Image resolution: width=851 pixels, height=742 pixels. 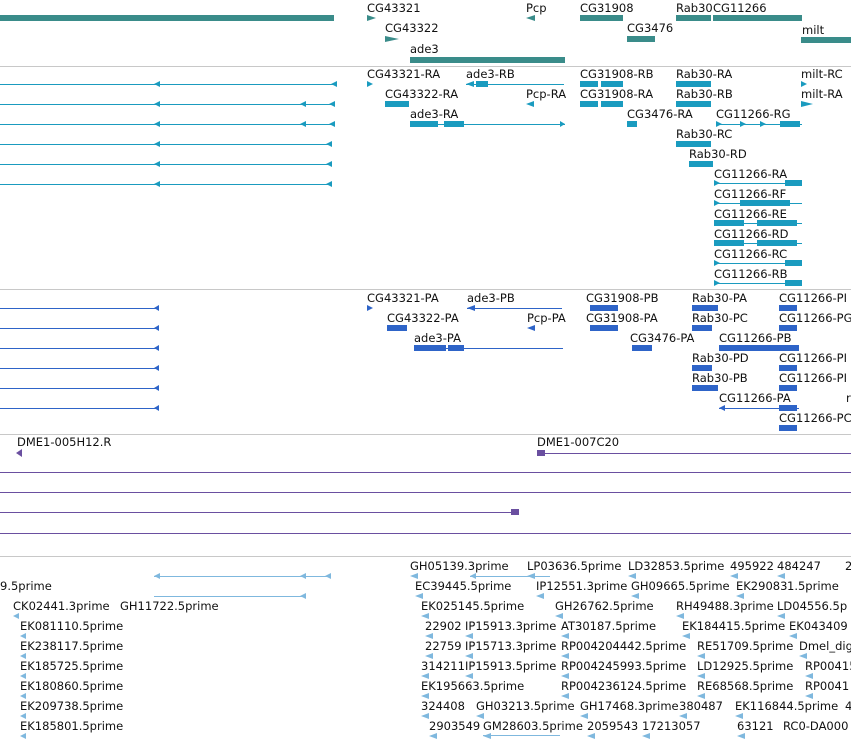 I want to click on gene-label-ade3: ade3, so click(x=424, y=49).